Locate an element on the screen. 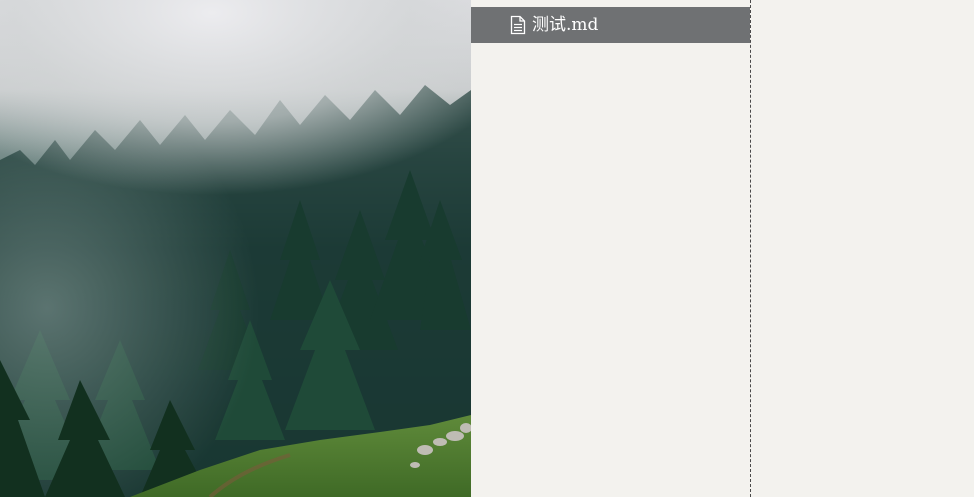 The image size is (974, 497). file-text-icon is located at coordinates (518, 25).